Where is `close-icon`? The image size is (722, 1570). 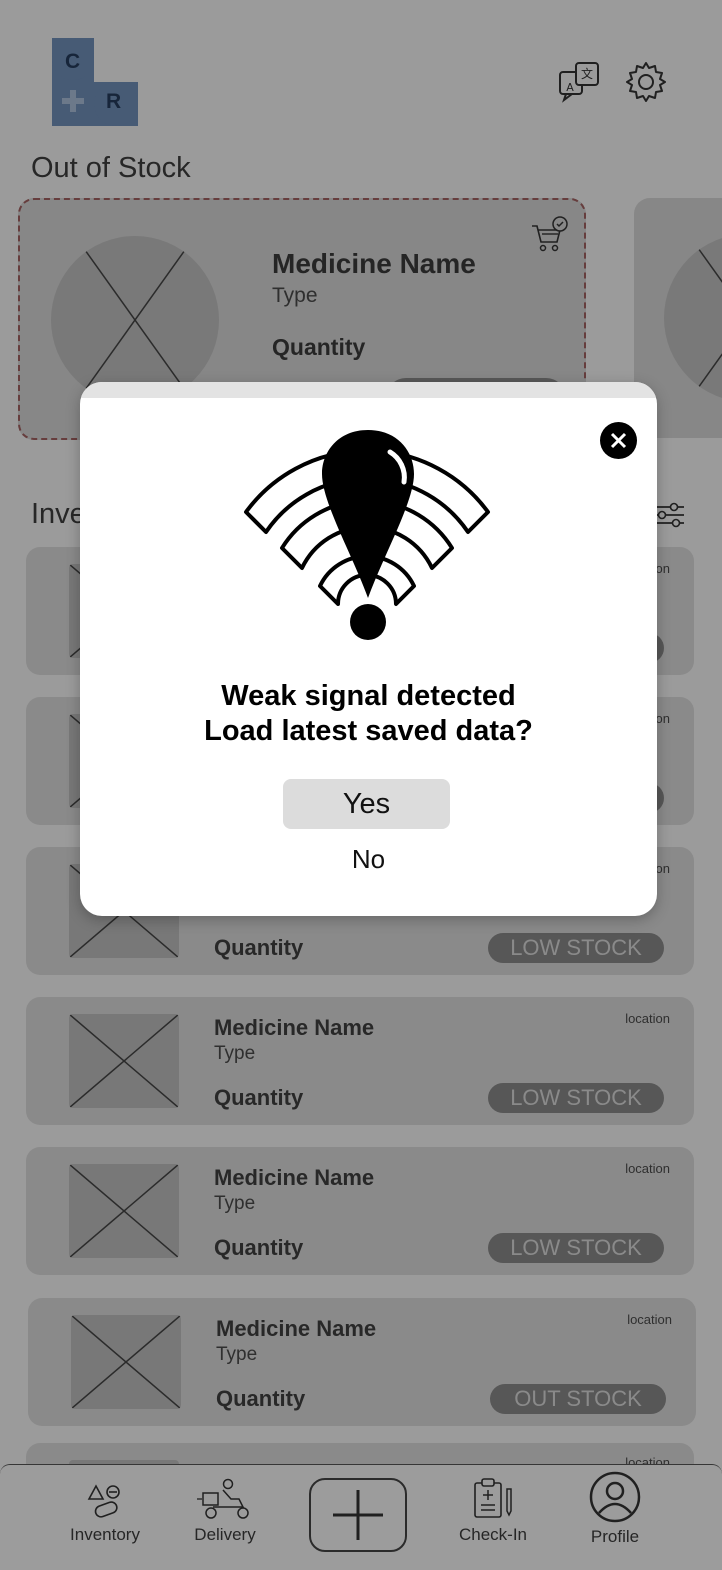 close-icon is located at coordinates (618, 440).